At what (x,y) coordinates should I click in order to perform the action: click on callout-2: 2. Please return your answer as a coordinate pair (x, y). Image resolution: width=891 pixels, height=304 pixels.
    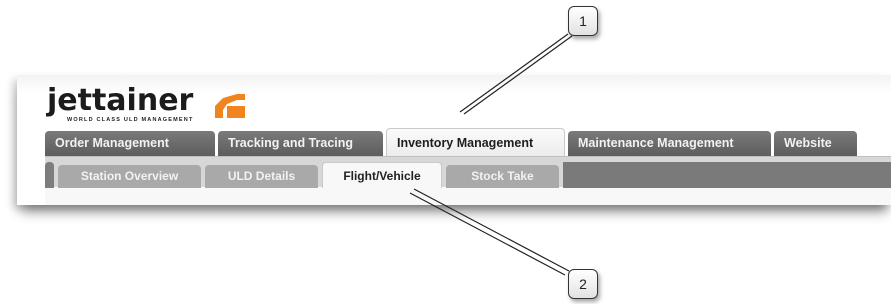
    Looking at the image, I should click on (583, 284).